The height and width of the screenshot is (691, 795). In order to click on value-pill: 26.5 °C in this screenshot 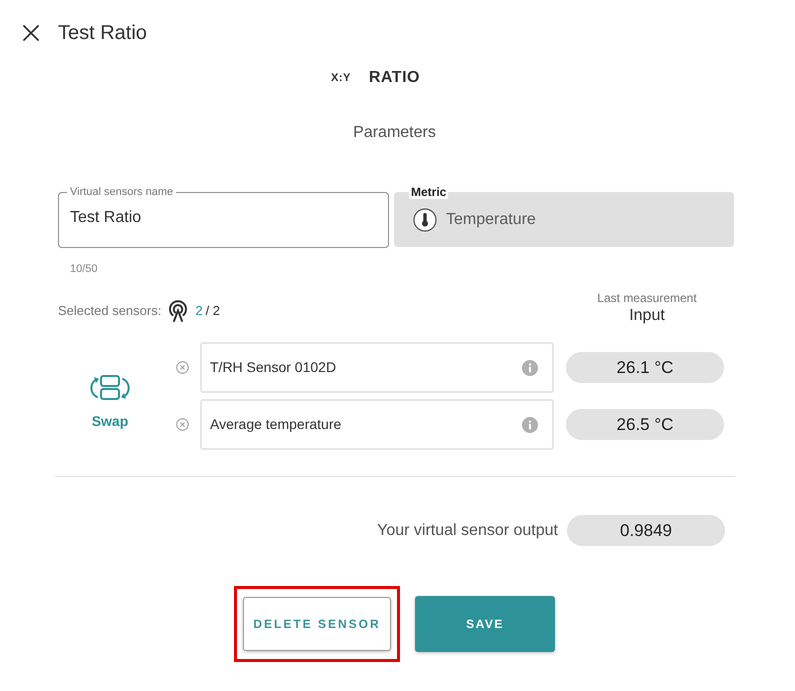, I will do `click(645, 424)`.